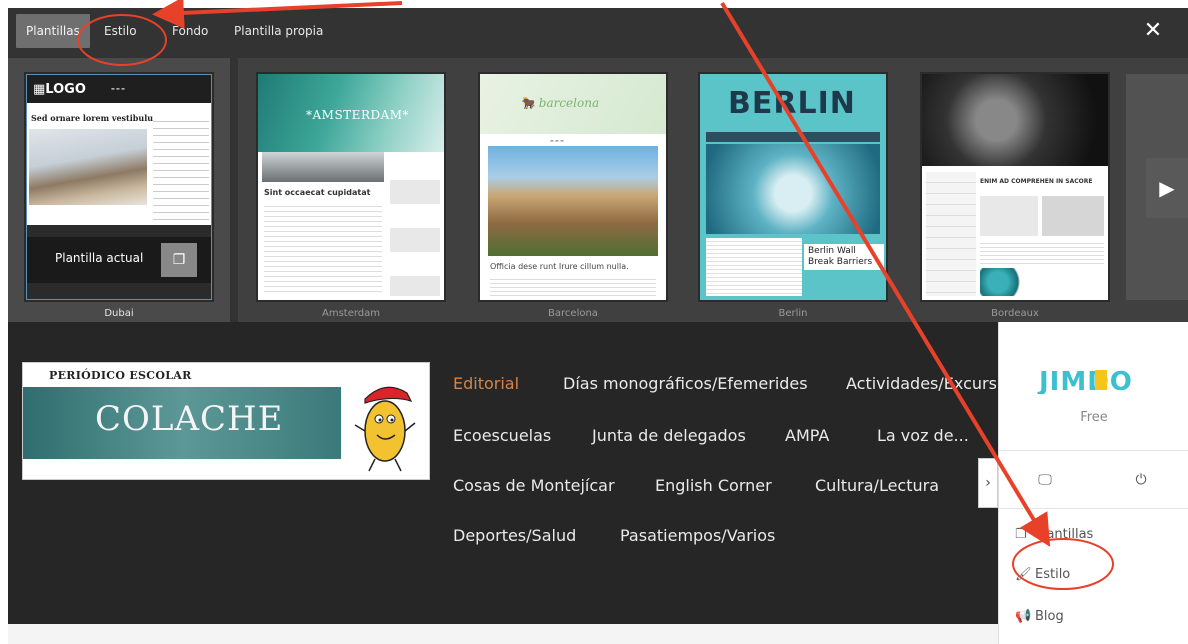 This screenshot has width=1188, height=644. What do you see at coordinates (96, 118) in the screenshot?
I see `thumb-heading: Sed ornare lorem vestibulum` at bounding box center [96, 118].